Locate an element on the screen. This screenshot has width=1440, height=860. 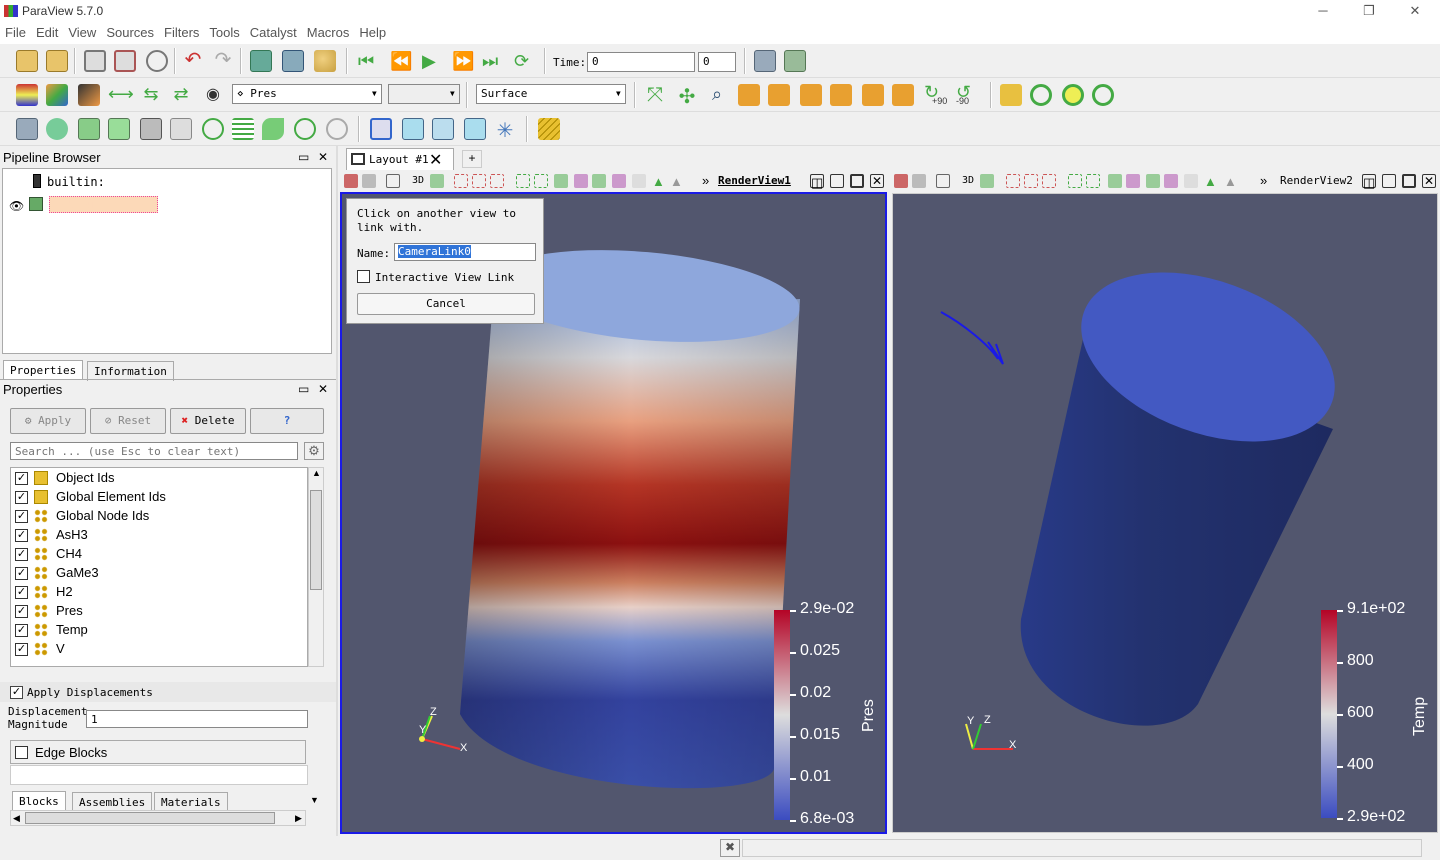
pick-center-icon is located at coordinates (1103, 95).